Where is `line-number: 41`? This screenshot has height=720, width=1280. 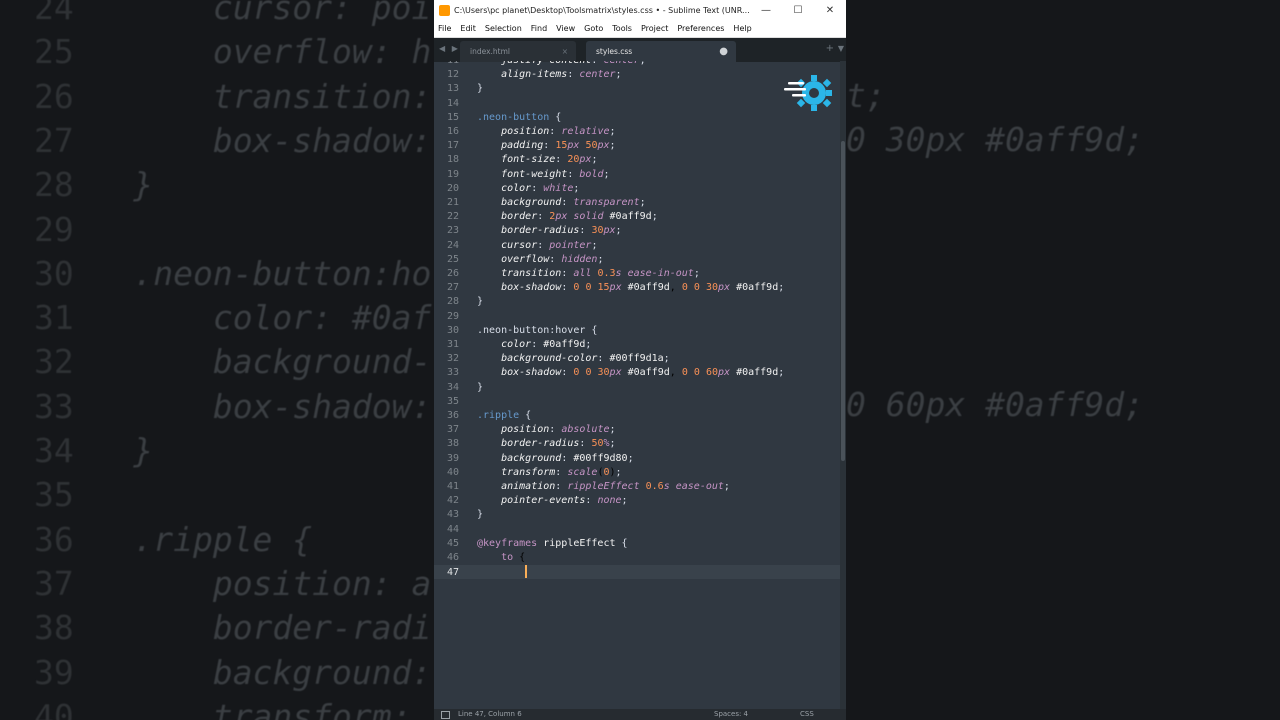
line-number: 41 is located at coordinates (452, 486).